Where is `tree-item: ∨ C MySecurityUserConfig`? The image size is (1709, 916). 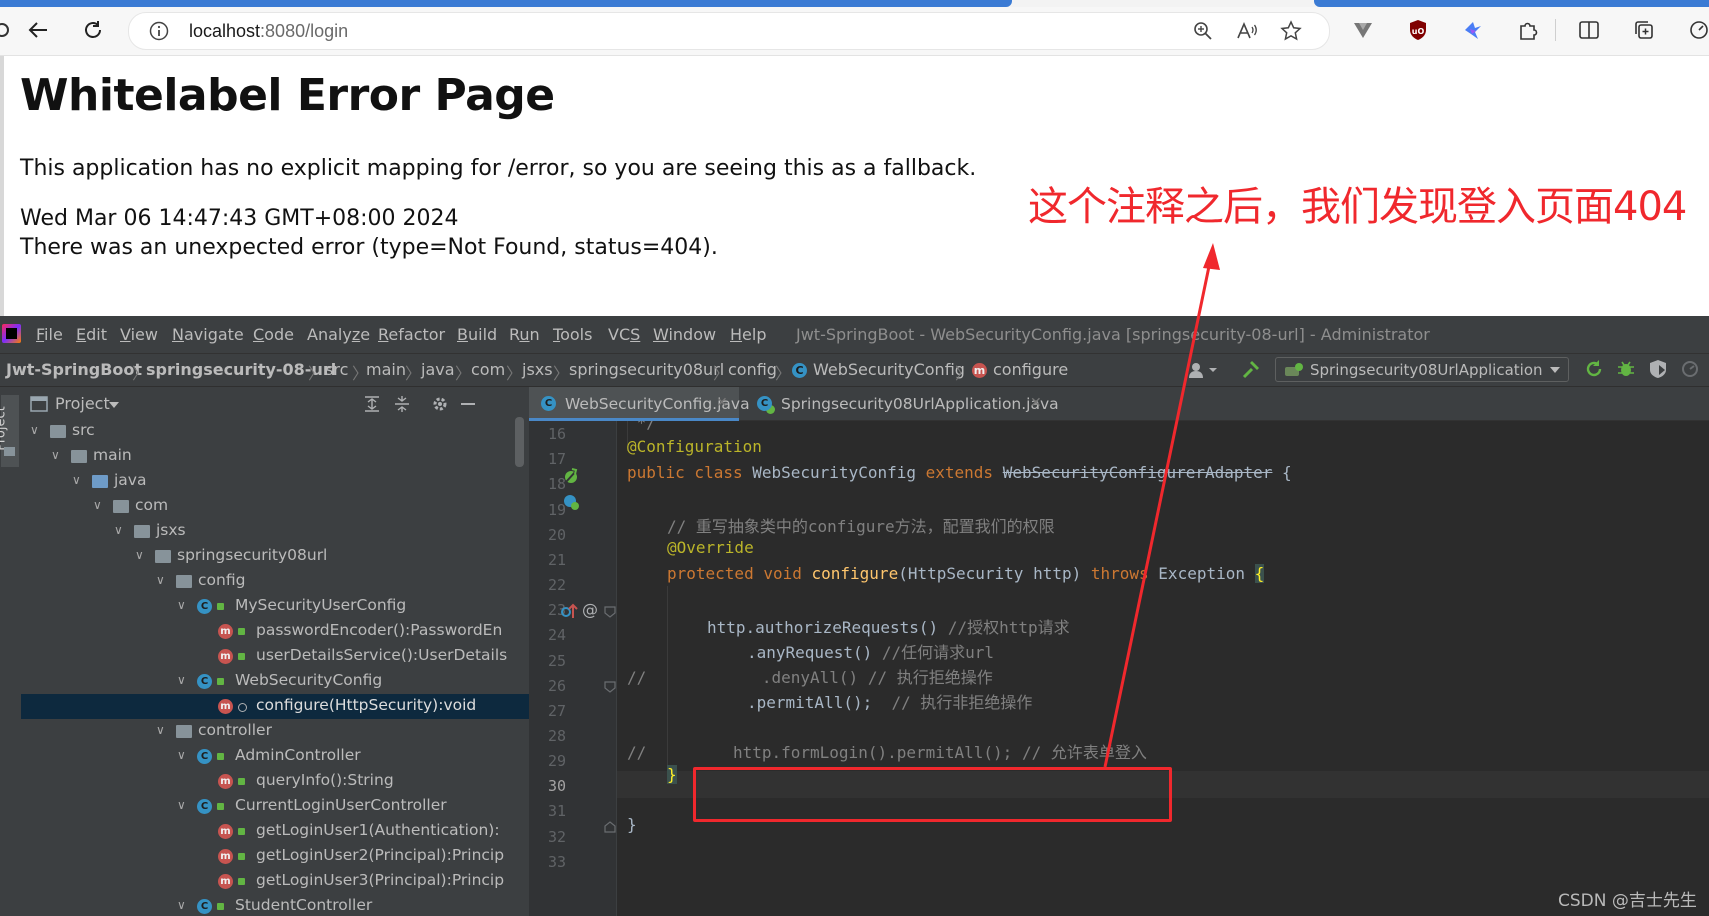
tree-item: ∨ C MySecurityUserConfig is located at coordinates (275, 606).